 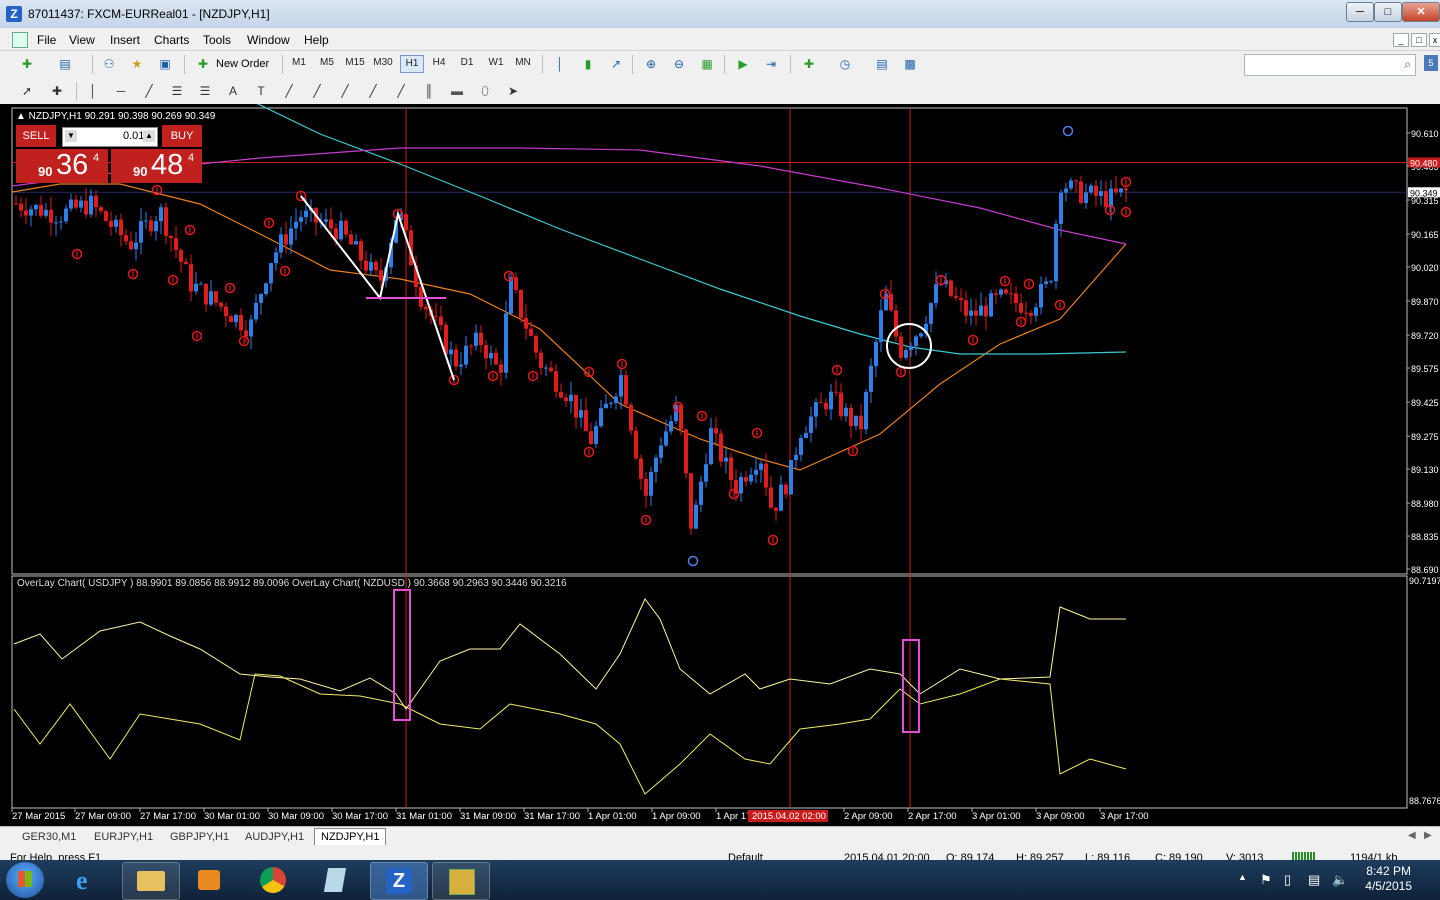 I want to click on taskbar-app, so click(x=461, y=881).